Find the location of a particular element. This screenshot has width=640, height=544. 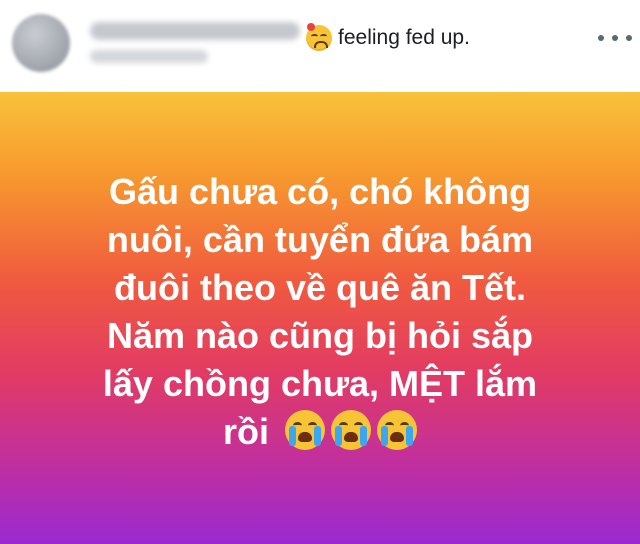

post-text-line-last: rồi is located at coordinates (320, 432).